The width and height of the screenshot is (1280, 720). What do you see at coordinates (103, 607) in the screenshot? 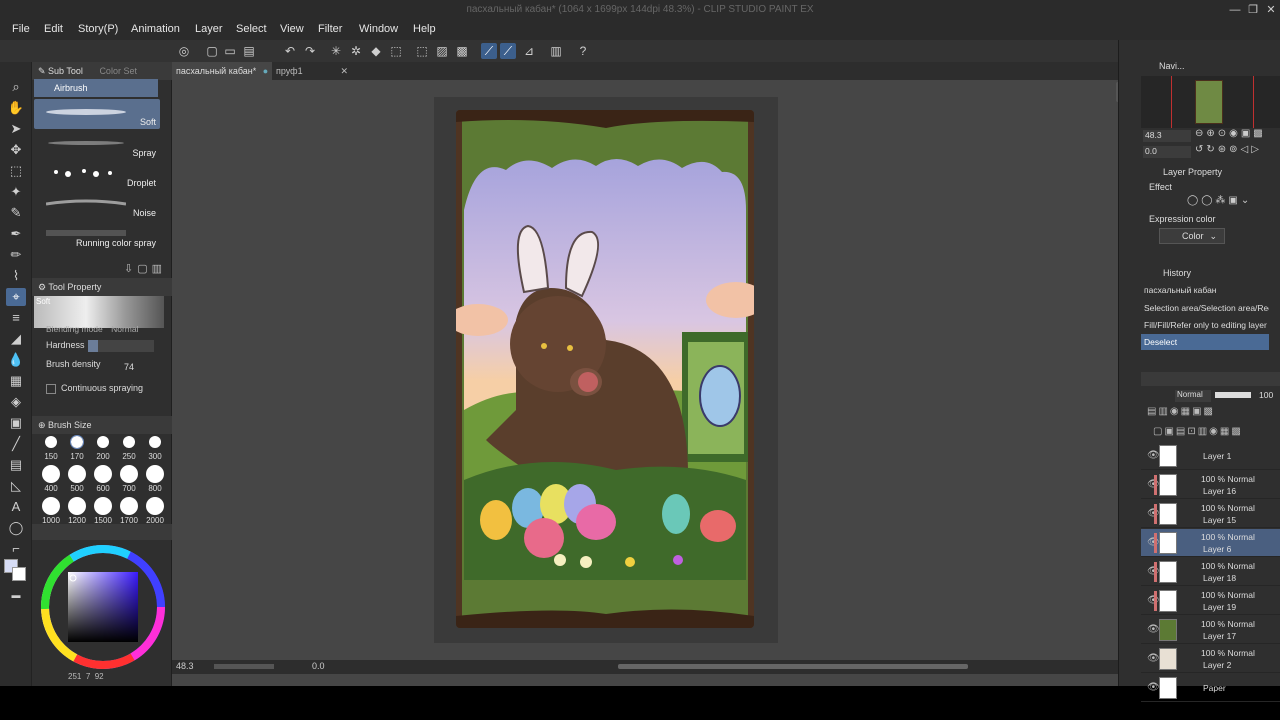
I see `color-wheel` at bounding box center [103, 607].